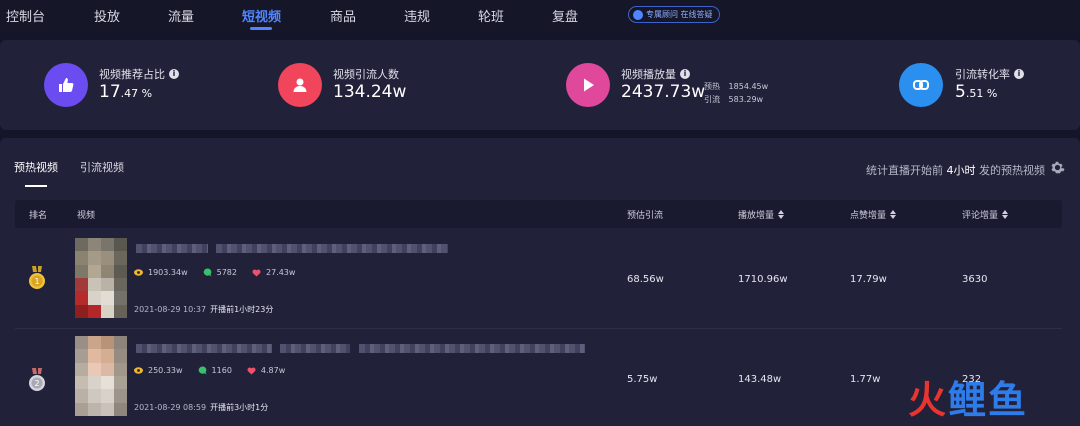 The width and height of the screenshot is (1080, 426). What do you see at coordinates (36, 167) in the screenshot?
I see `tab-preheat-videos: 预热视频` at bounding box center [36, 167].